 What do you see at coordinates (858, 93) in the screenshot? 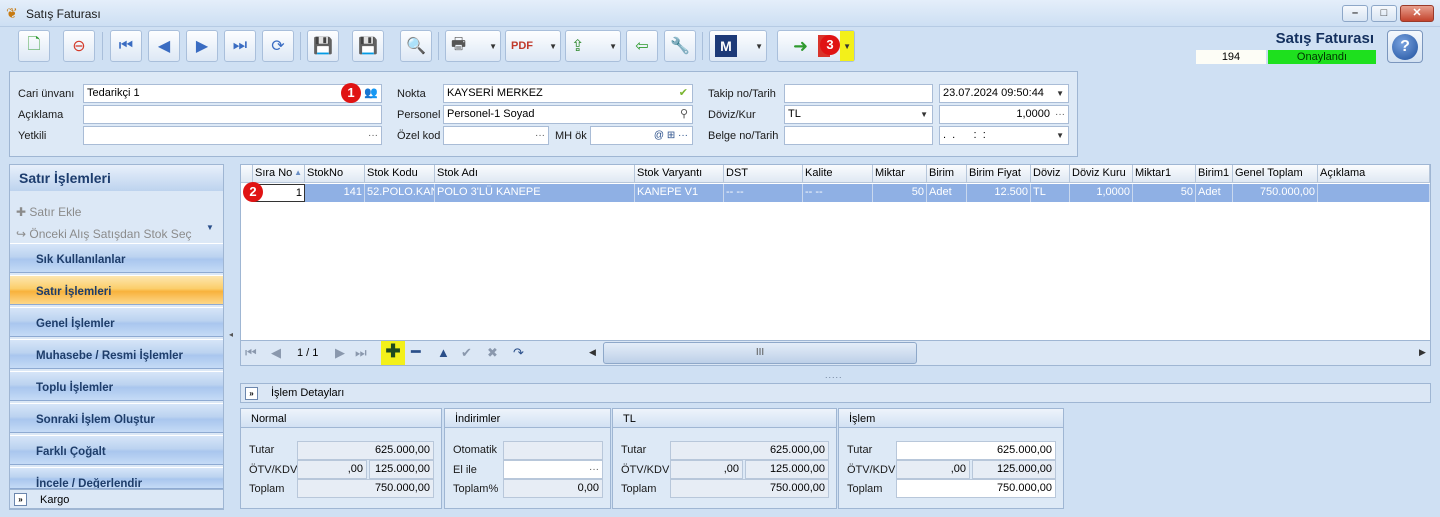
I see `takip-input` at bounding box center [858, 93].